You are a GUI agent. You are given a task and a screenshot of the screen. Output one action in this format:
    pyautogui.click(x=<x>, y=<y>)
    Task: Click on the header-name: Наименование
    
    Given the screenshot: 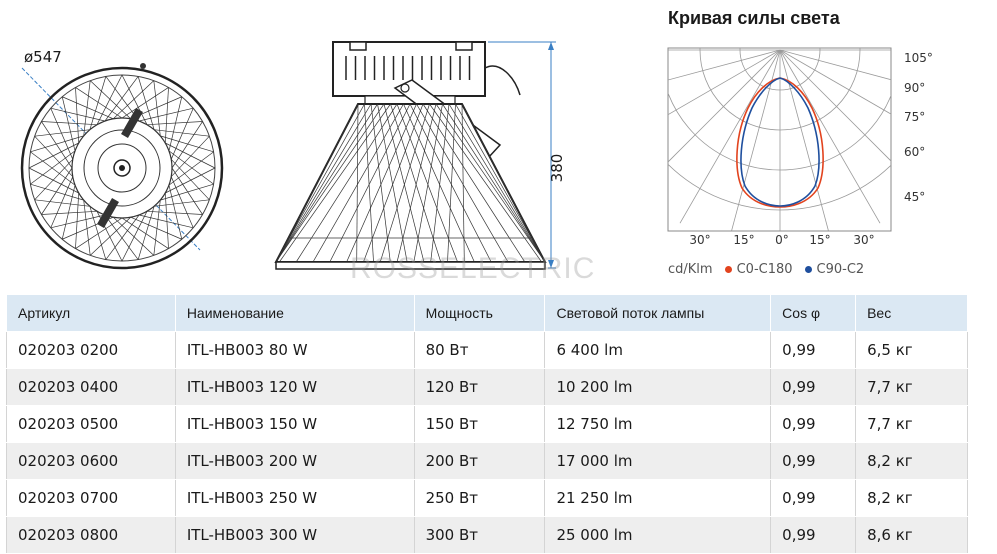 What is the action you would take?
    pyautogui.click(x=294, y=313)
    